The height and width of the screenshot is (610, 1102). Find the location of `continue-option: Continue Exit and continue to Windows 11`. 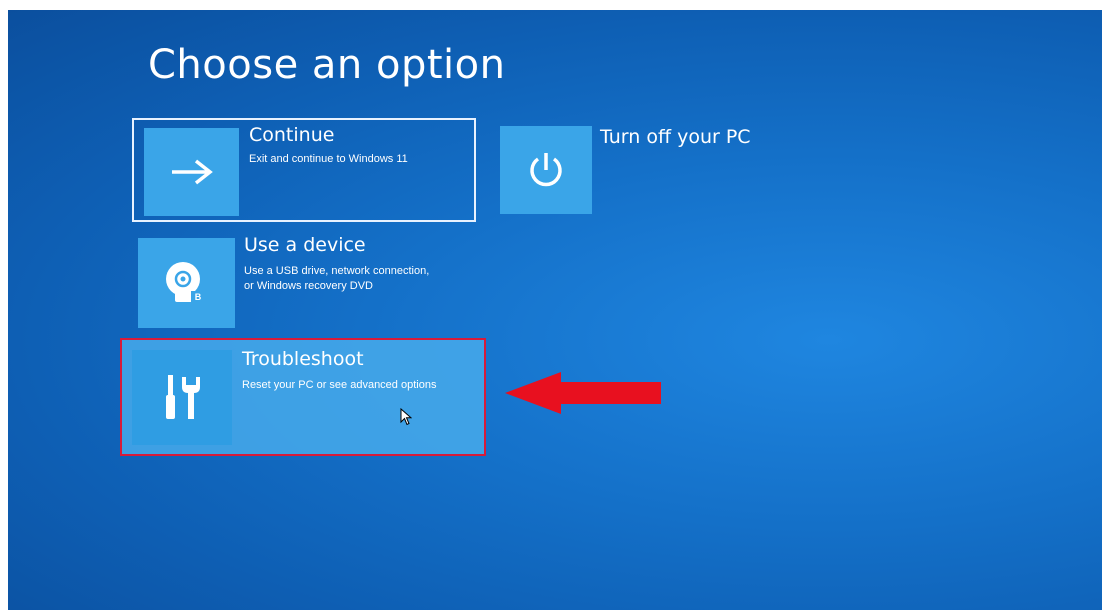

continue-option: Continue Exit and continue to Windows 11 is located at coordinates (304, 170).